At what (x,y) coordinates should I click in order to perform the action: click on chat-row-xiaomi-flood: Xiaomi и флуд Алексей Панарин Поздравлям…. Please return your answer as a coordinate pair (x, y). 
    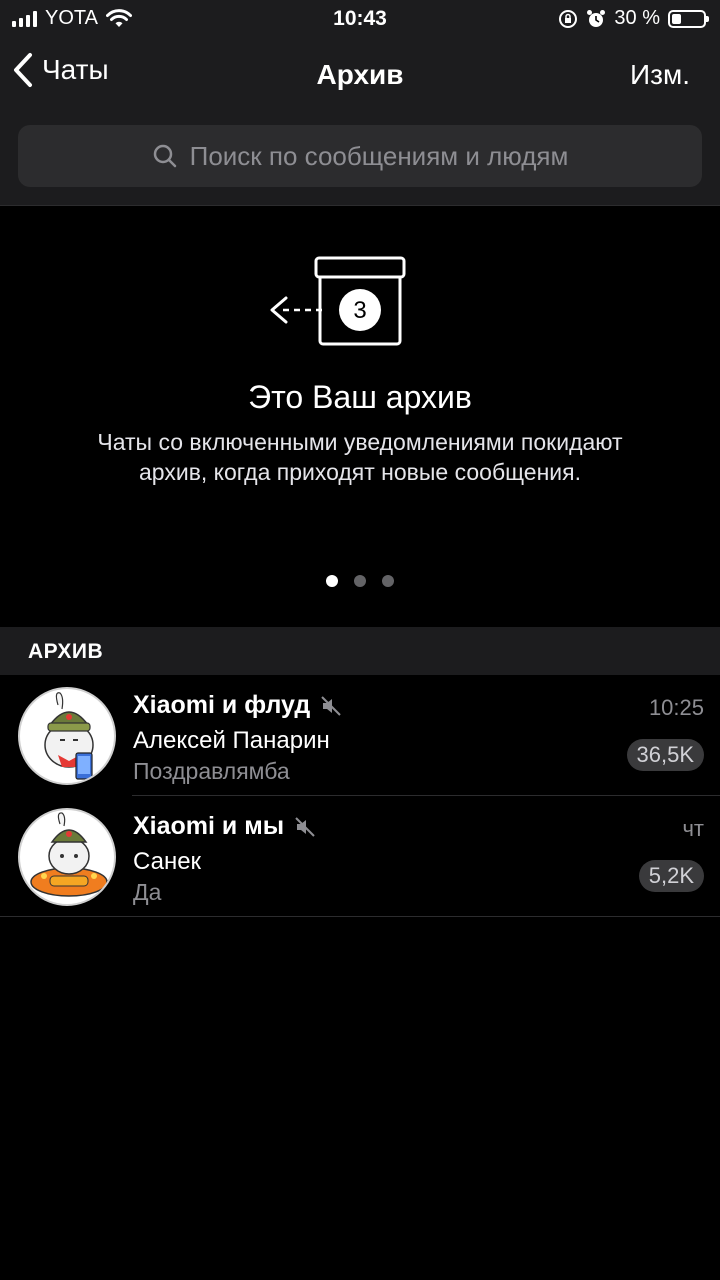
    Looking at the image, I should click on (360, 735).